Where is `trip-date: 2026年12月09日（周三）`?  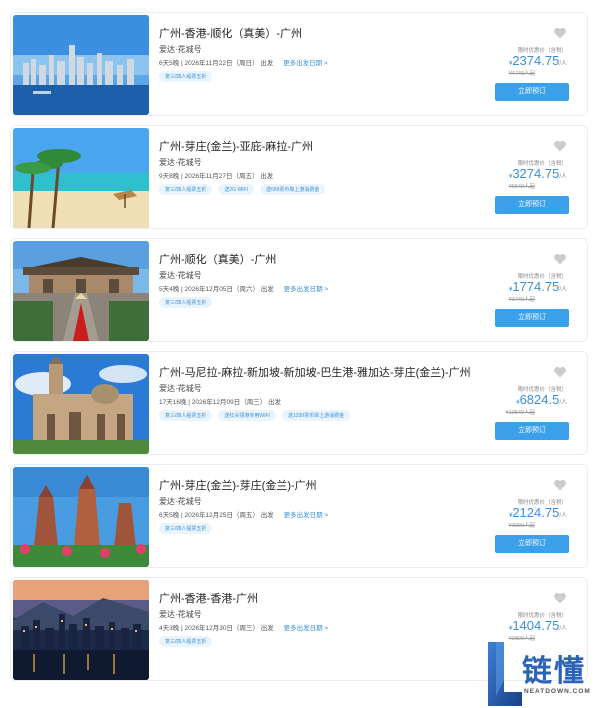
trip-date: 2026年12月09日（周三） is located at coordinates (229, 402).